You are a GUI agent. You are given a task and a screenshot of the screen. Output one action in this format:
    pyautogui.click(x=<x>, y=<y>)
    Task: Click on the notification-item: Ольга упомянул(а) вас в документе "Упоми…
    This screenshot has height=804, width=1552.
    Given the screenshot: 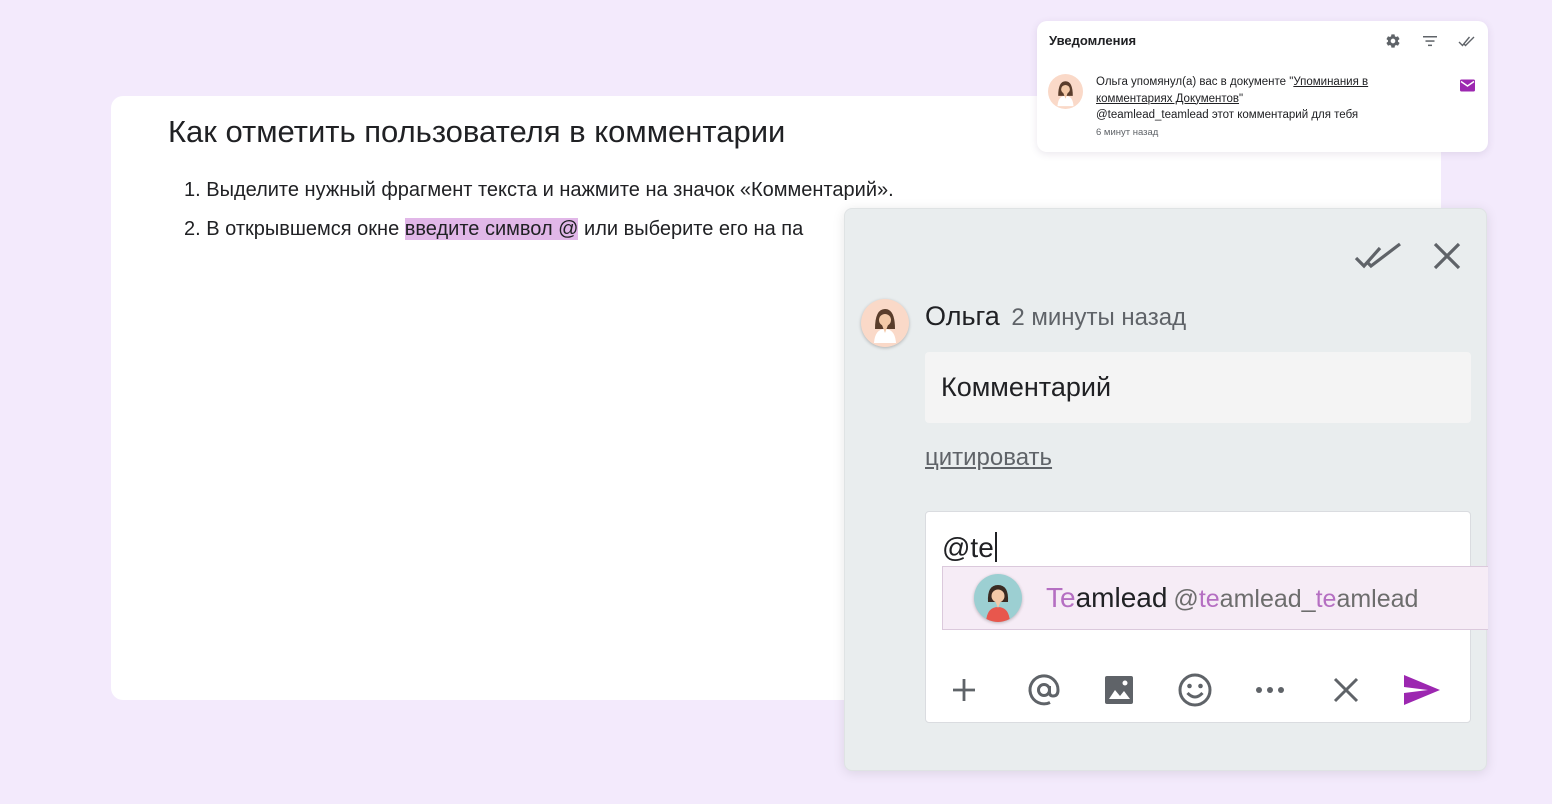 What is the action you would take?
    pyautogui.click(x=1262, y=107)
    